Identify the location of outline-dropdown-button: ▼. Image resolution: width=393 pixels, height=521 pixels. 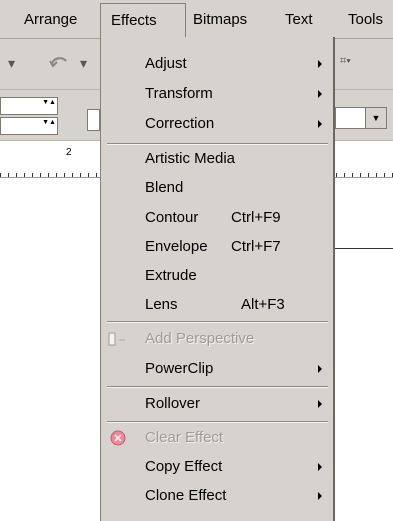
(376, 118).